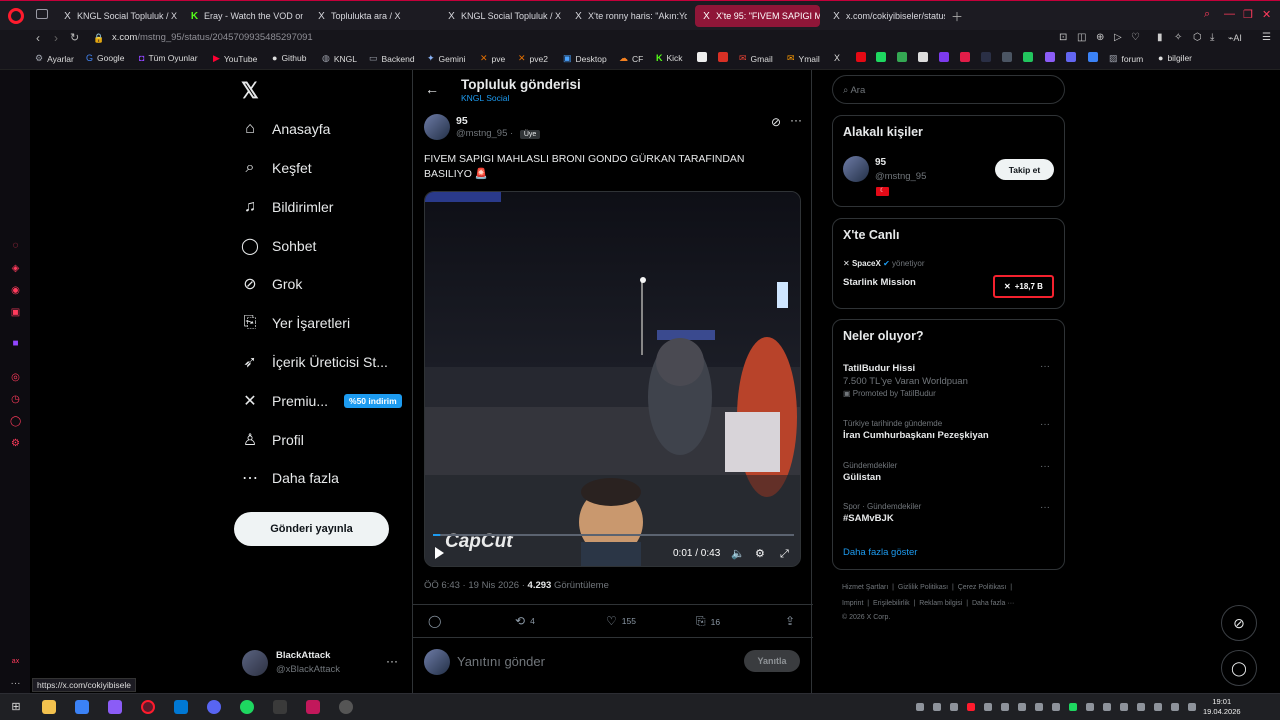 The image size is (1280, 720). What do you see at coordinates (276, 168) in the screenshot?
I see `nav-item-explore: ⌕ Keşfet` at bounding box center [276, 168].